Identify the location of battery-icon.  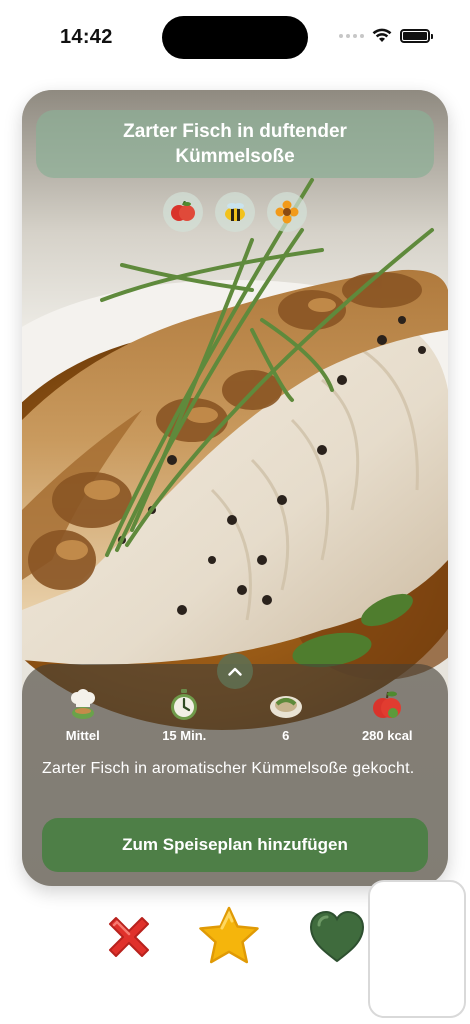
(416, 35).